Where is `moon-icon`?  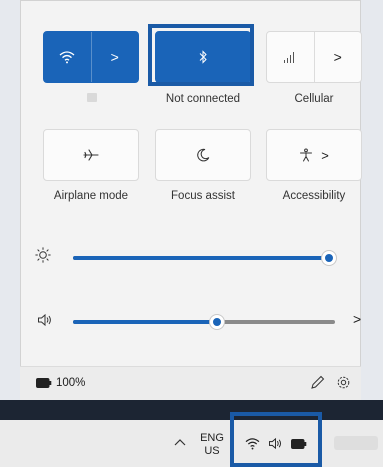 moon-icon is located at coordinates (203, 155).